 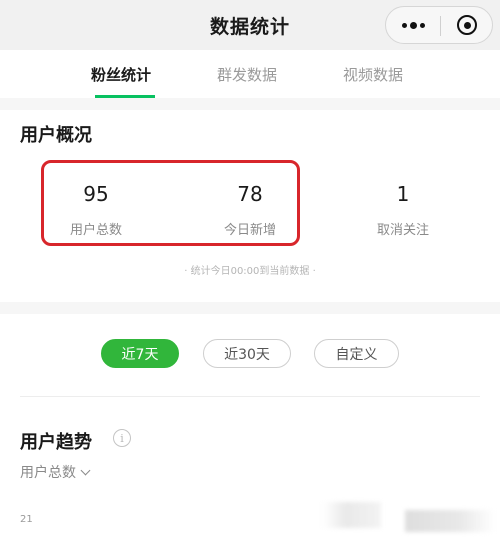 What do you see at coordinates (402, 230) in the screenshot?
I see `unfollow-label: 取消关注` at bounding box center [402, 230].